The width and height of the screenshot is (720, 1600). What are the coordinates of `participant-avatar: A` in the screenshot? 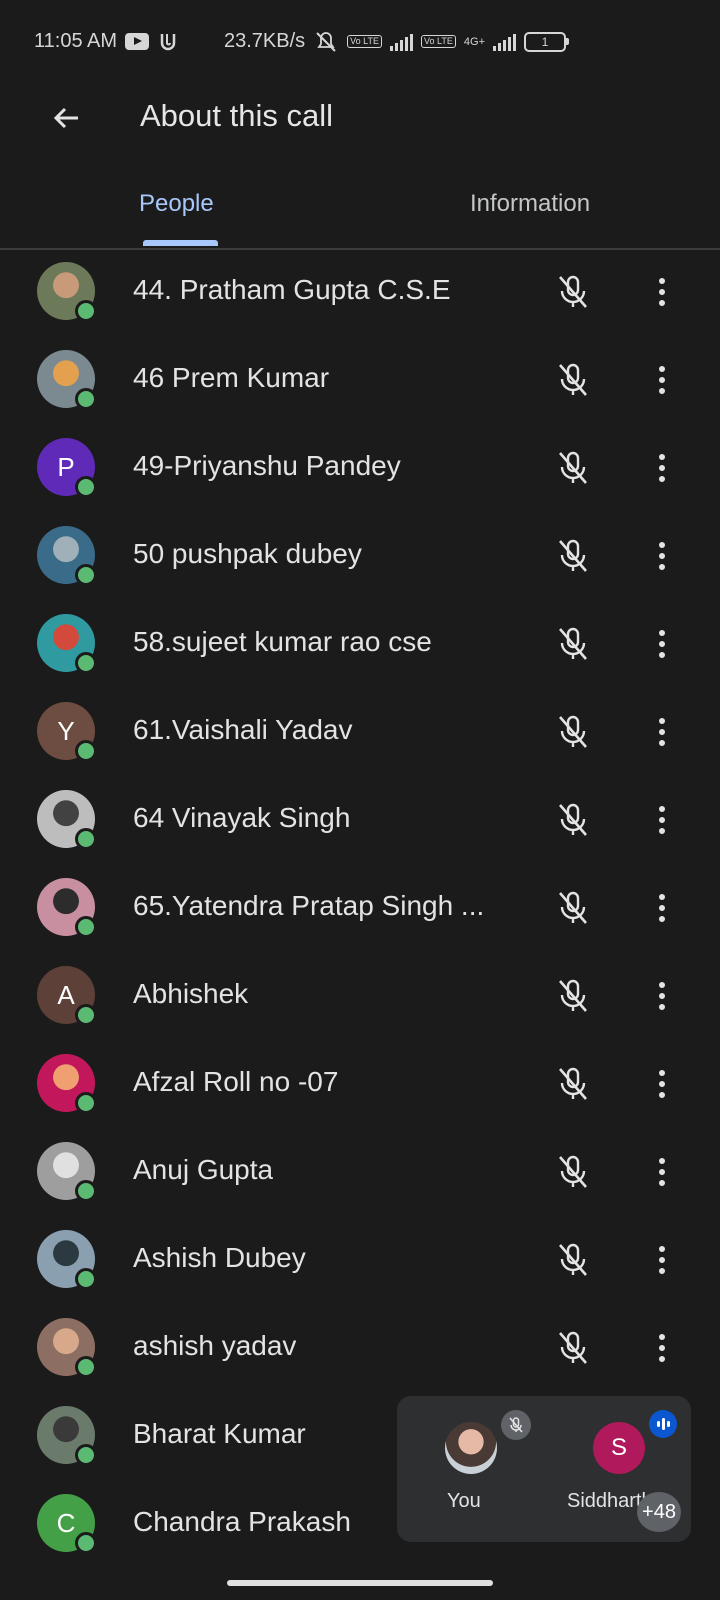 It's located at (67, 996).